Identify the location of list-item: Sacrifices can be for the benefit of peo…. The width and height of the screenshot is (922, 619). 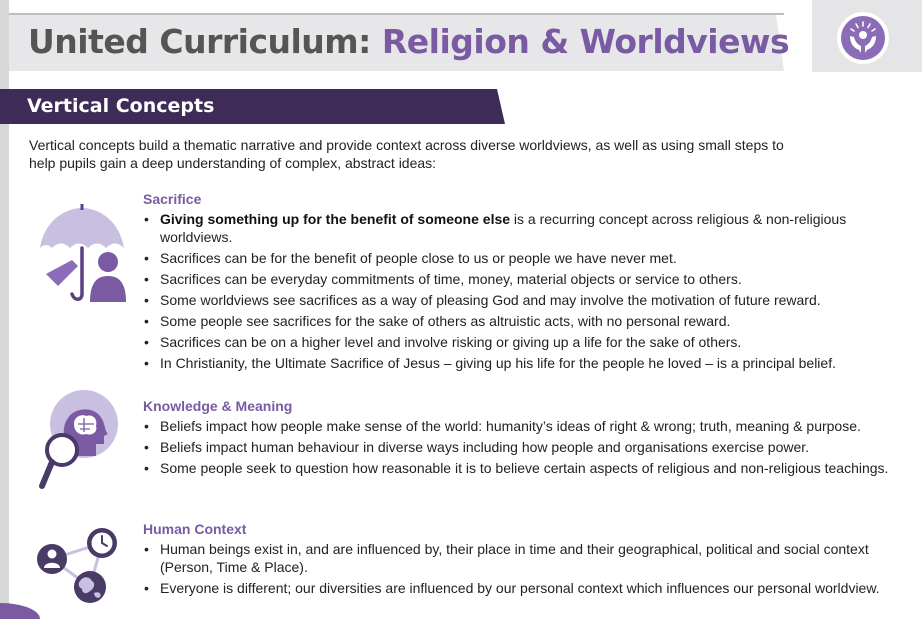
(528, 258).